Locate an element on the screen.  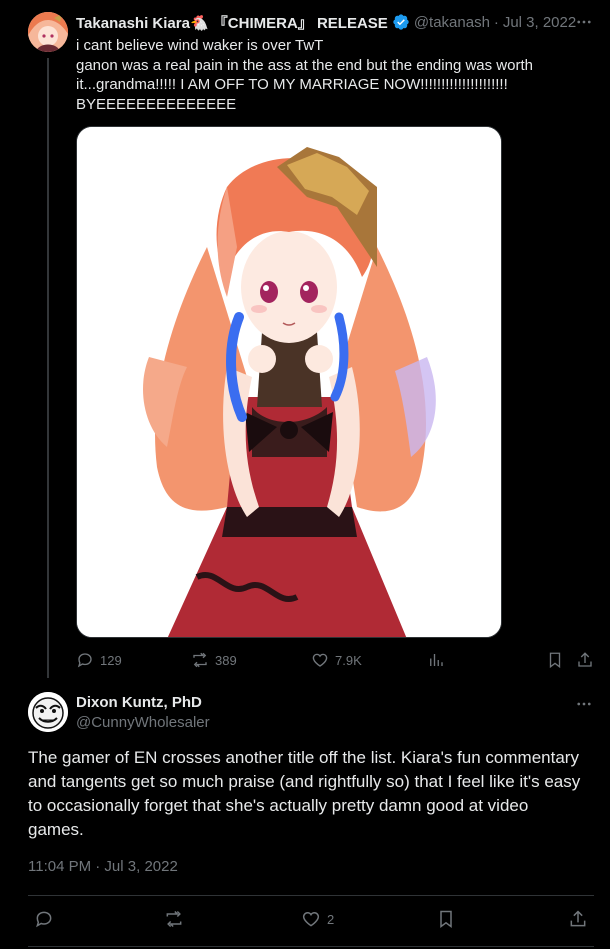
reply-bookmark-button is located at coordinates (446, 919).